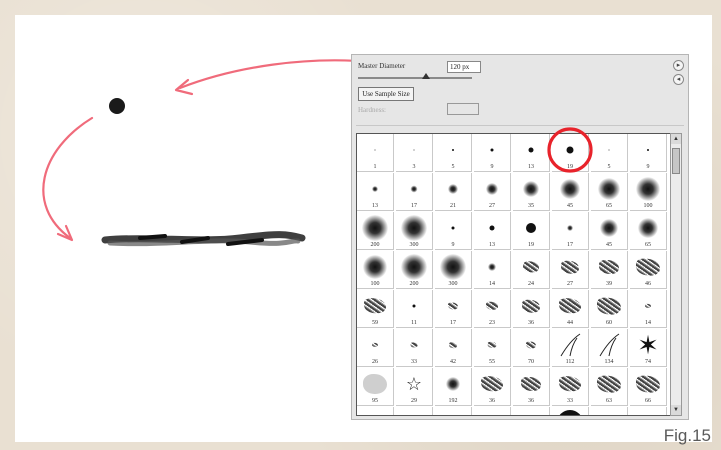  I want to click on brush-preset-cell: 3, so click(414, 153).